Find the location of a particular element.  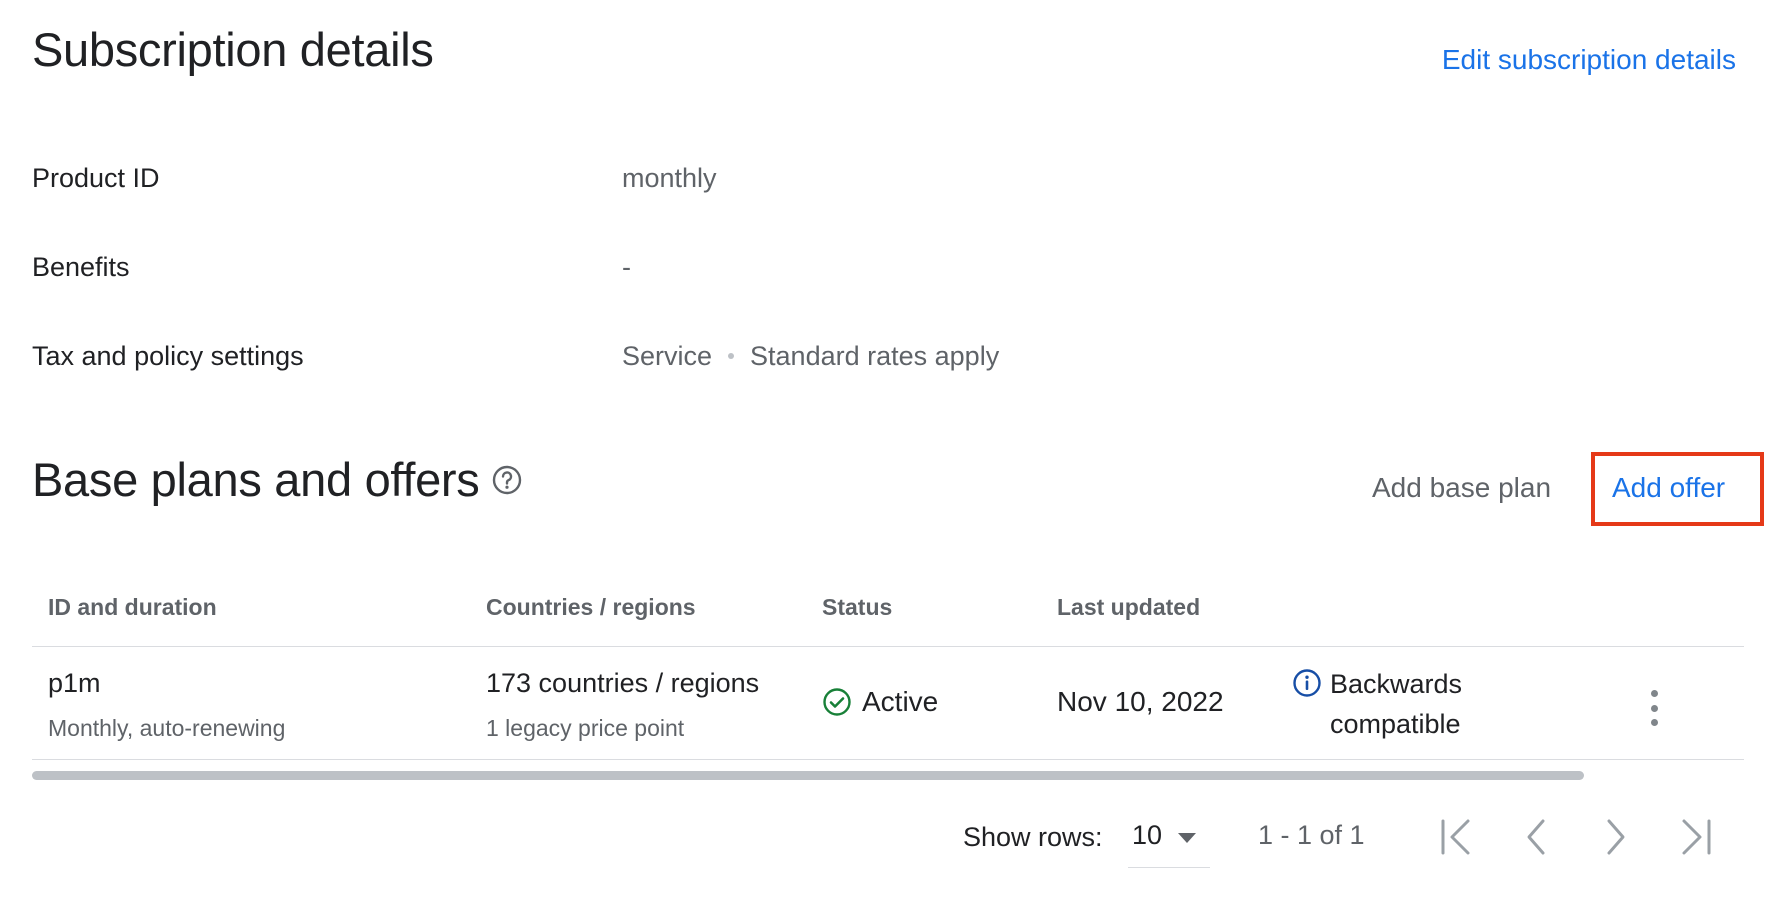

base-plans-heading: Base plans and offers is located at coordinates (277, 479).